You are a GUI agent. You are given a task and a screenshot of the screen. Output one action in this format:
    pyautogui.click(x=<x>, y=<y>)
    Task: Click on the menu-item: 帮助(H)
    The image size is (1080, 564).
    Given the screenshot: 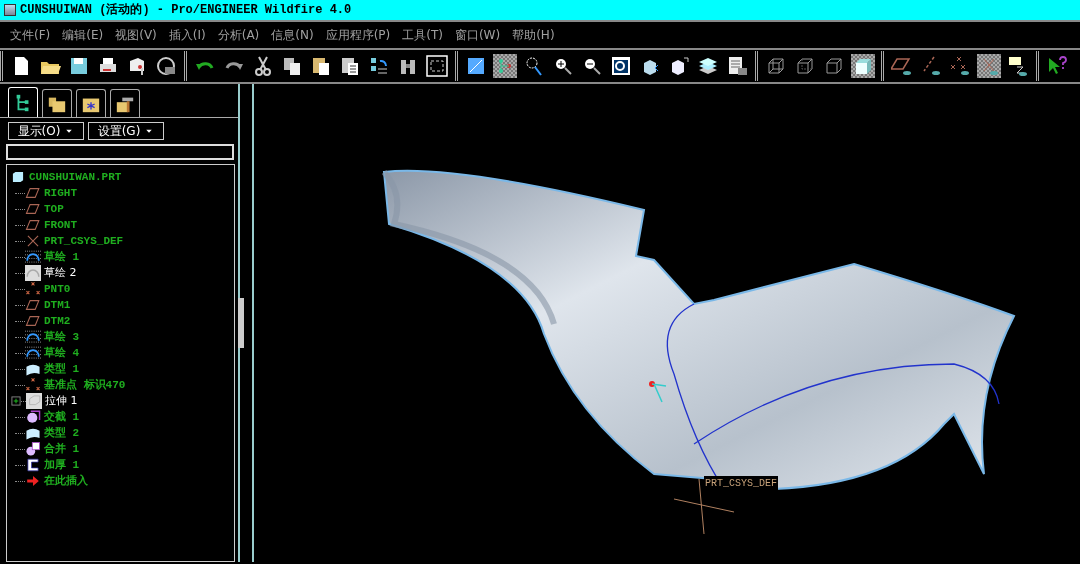 What is the action you would take?
    pyautogui.click(x=533, y=35)
    